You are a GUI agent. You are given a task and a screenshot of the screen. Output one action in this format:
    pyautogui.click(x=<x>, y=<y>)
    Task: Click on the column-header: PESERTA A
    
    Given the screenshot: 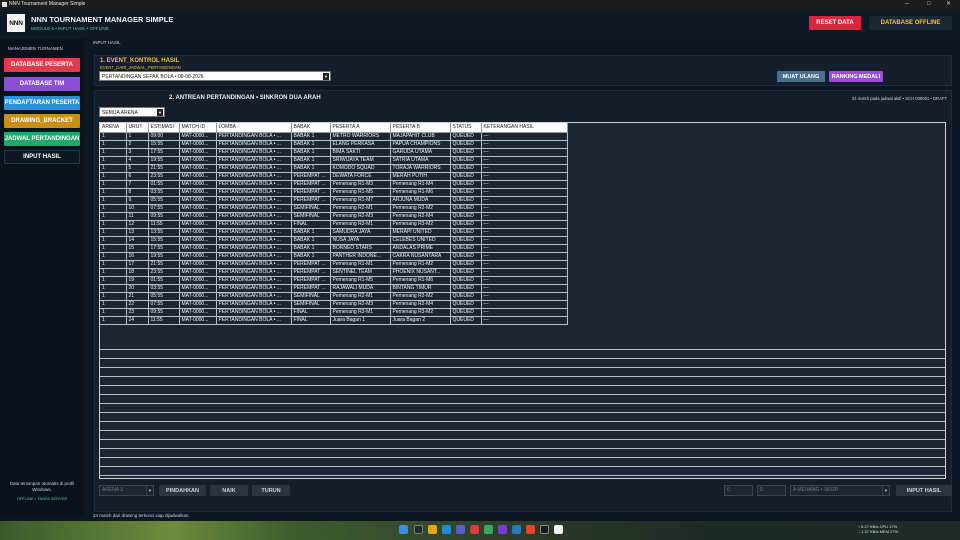 What is the action you would take?
    pyautogui.click(x=360, y=128)
    